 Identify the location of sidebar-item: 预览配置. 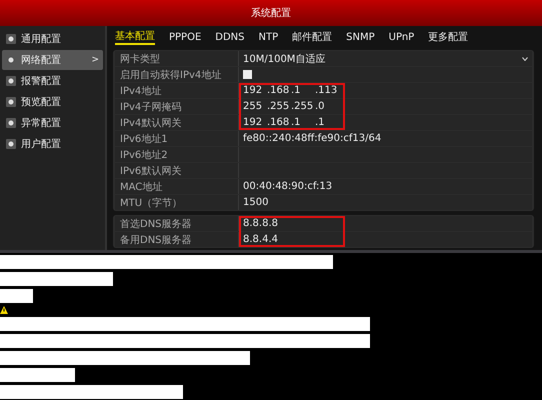
(52, 102).